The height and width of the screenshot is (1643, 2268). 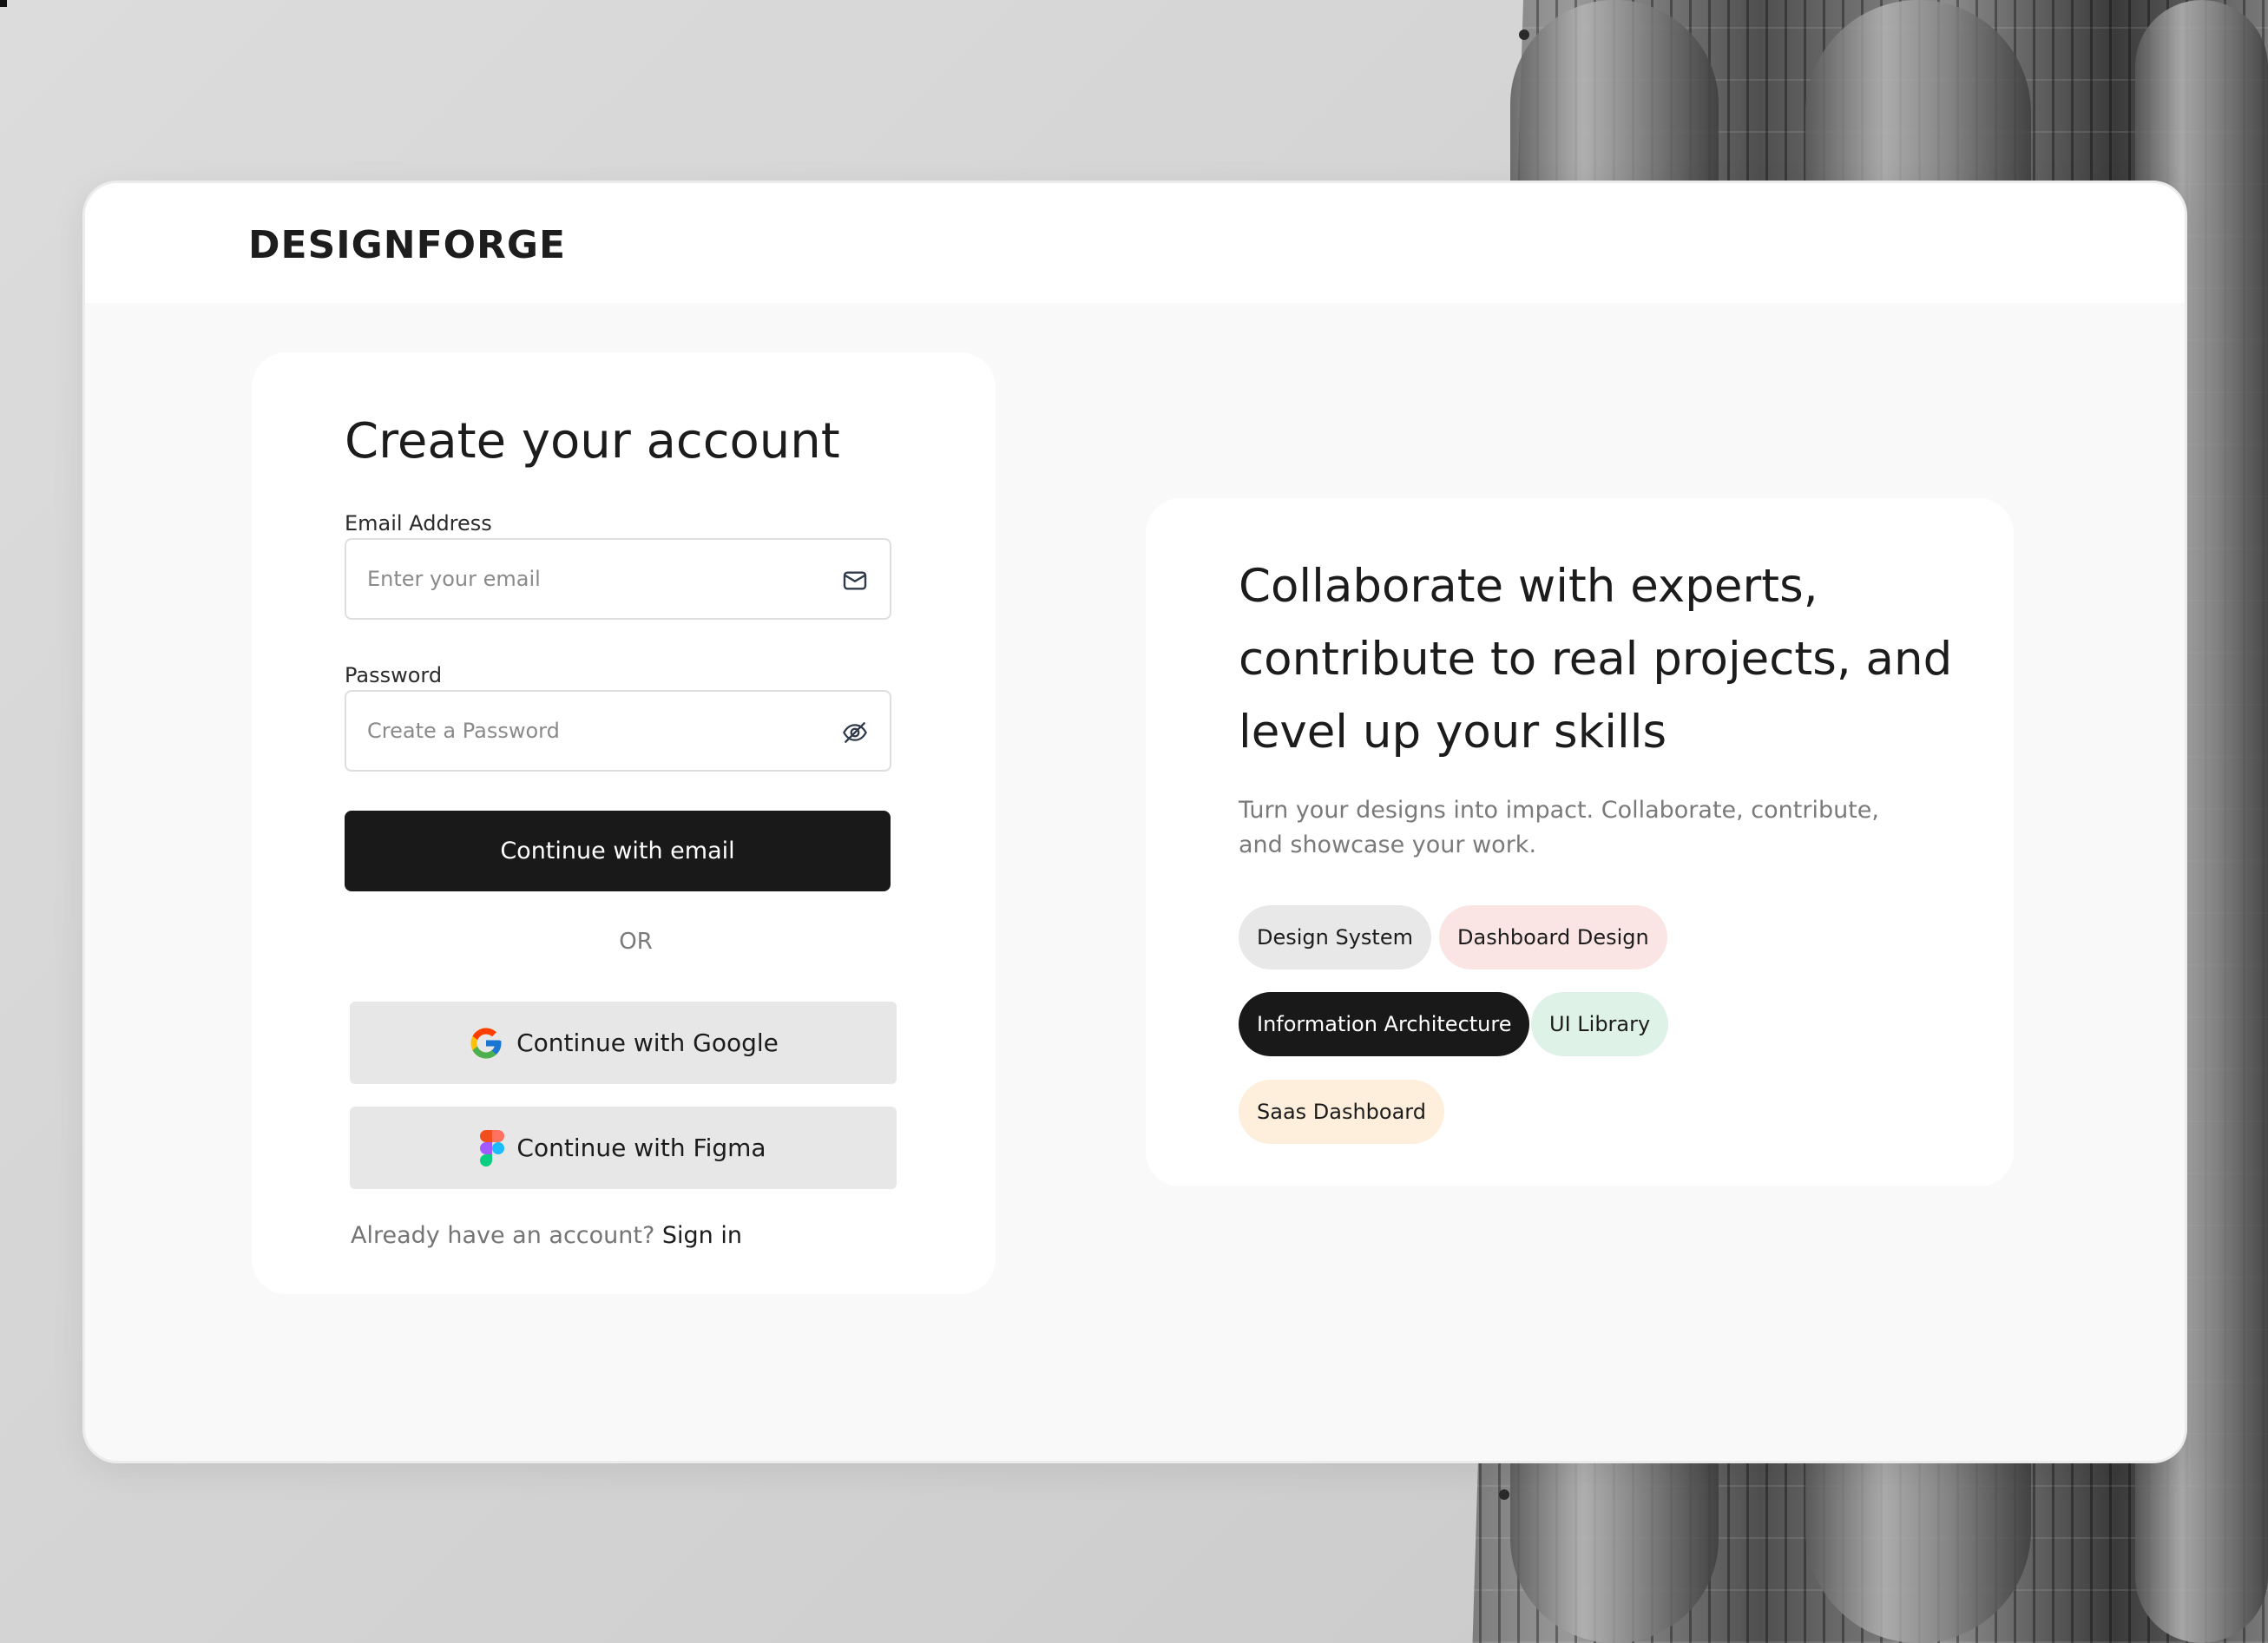 What do you see at coordinates (1135, 243) in the screenshot?
I see `top-bar: DESIGNFORGE` at bounding box center [1135, 243].